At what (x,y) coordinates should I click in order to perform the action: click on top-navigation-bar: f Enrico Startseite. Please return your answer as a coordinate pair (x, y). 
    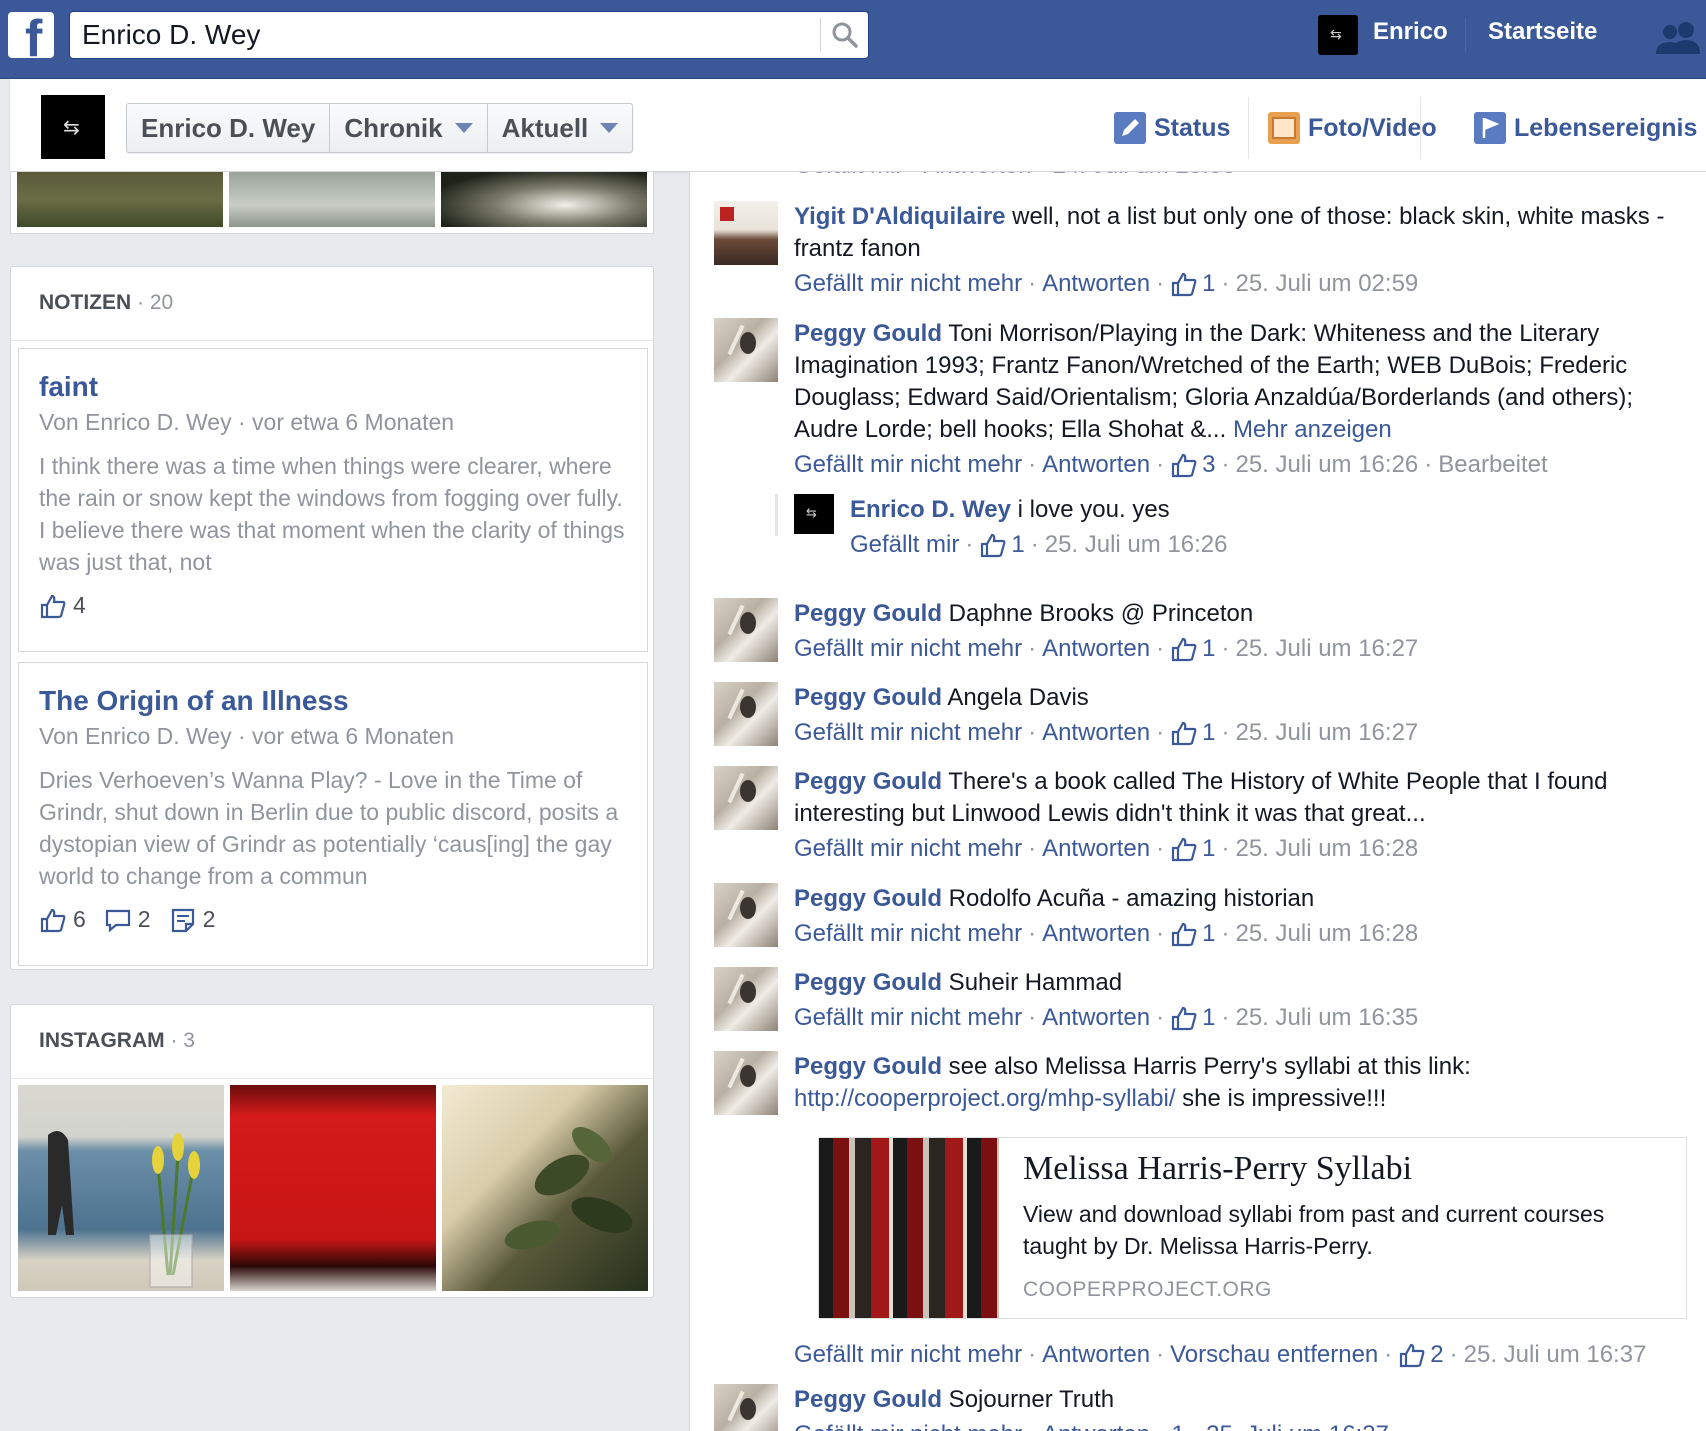
    Looking at the image, I should click on (853, 39).